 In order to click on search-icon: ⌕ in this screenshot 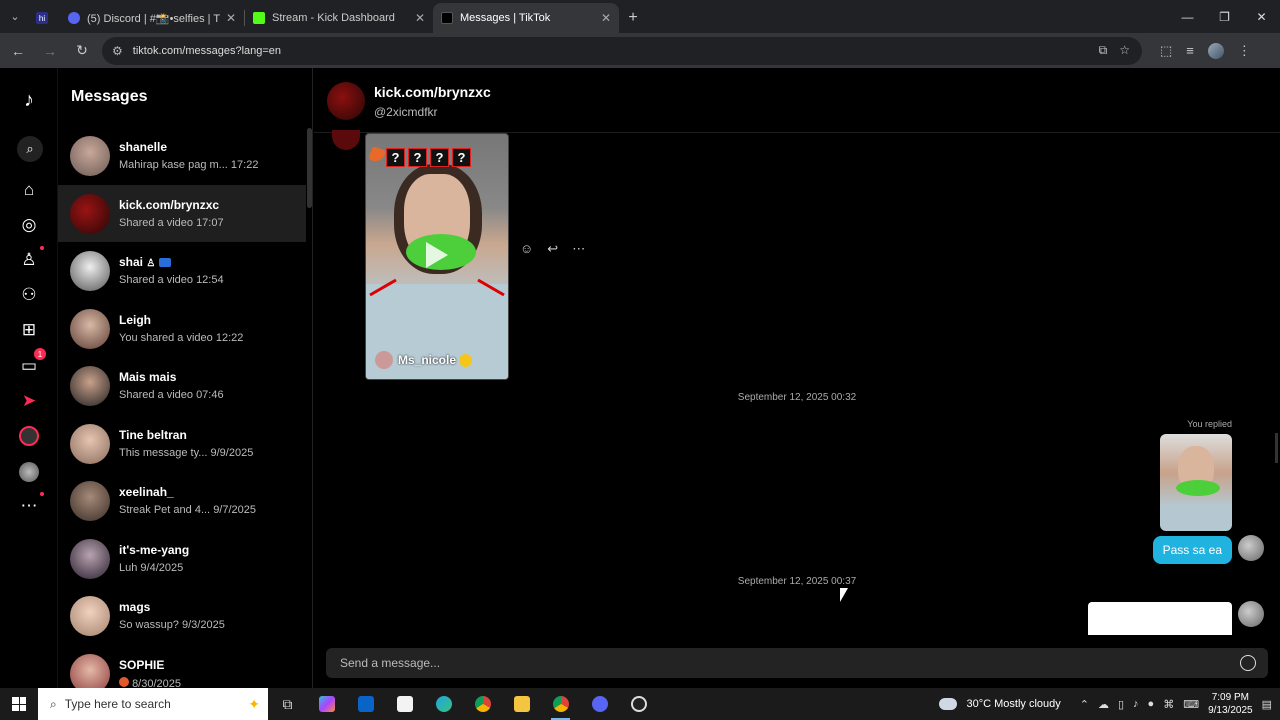, I will do `click(30, 149)`.